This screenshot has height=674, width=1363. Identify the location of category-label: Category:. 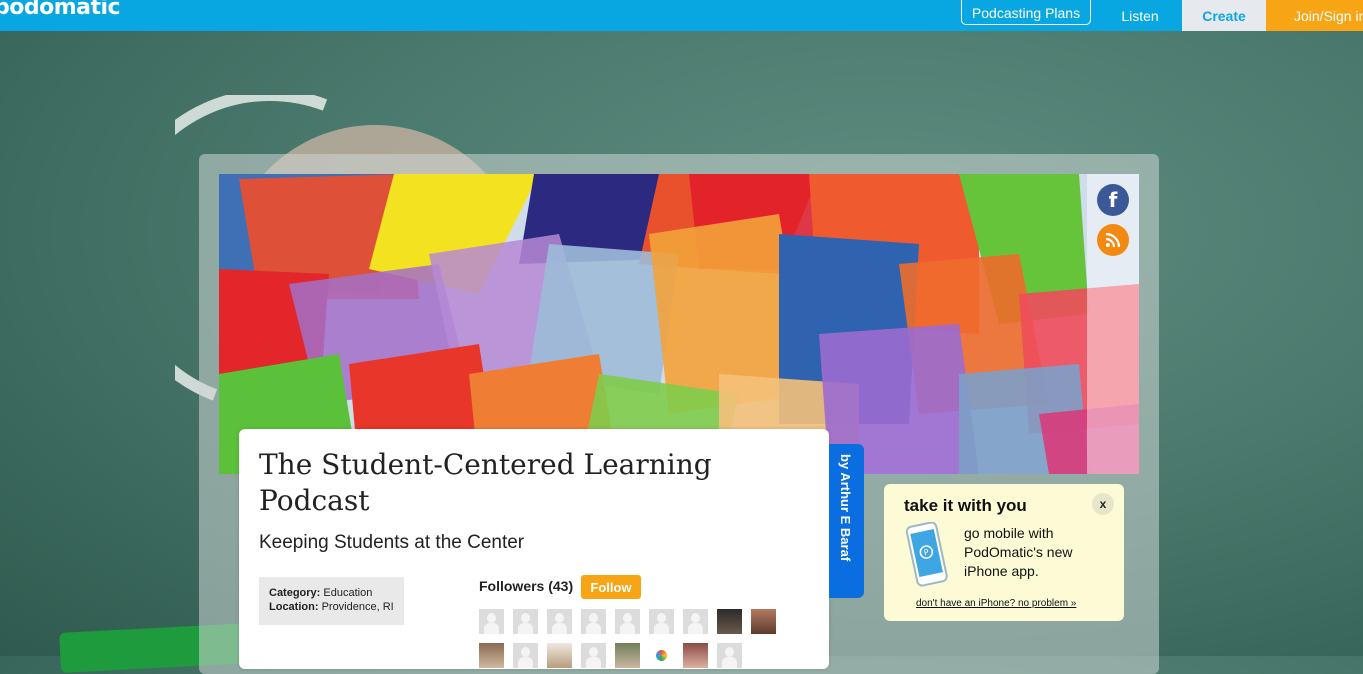
(295, 593).